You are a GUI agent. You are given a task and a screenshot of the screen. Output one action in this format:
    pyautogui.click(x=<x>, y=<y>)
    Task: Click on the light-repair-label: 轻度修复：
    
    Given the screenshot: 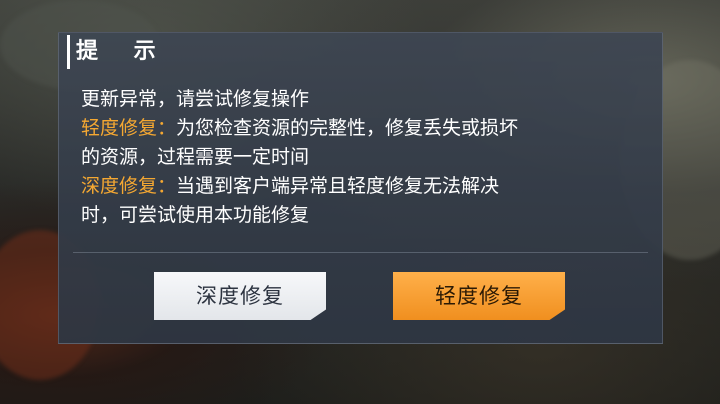 What is the action you would take?
    pyautogui.click(x=129, y=128)
    